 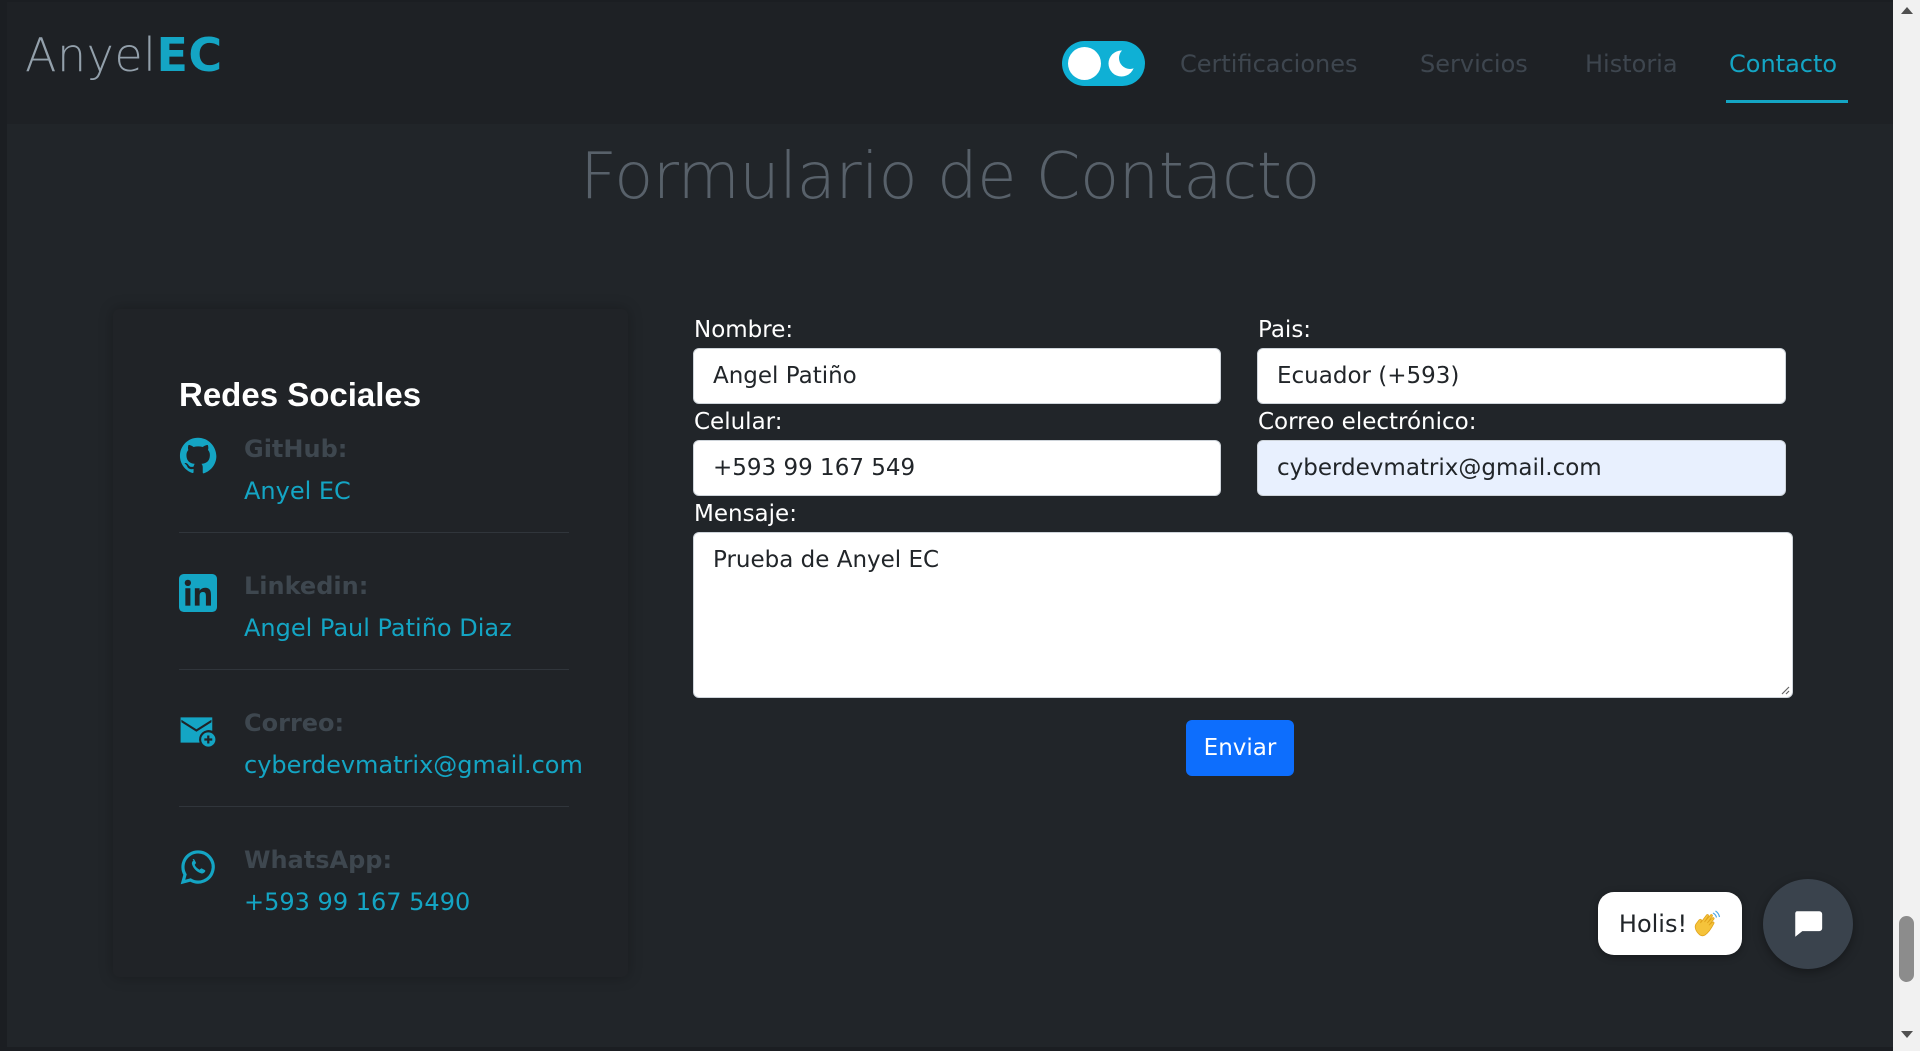 What do you see at coordinates (1269, 64) in the screenshot?
I see `nav-certificaciones: Certificaciones` at bounding box center [1269, 64].